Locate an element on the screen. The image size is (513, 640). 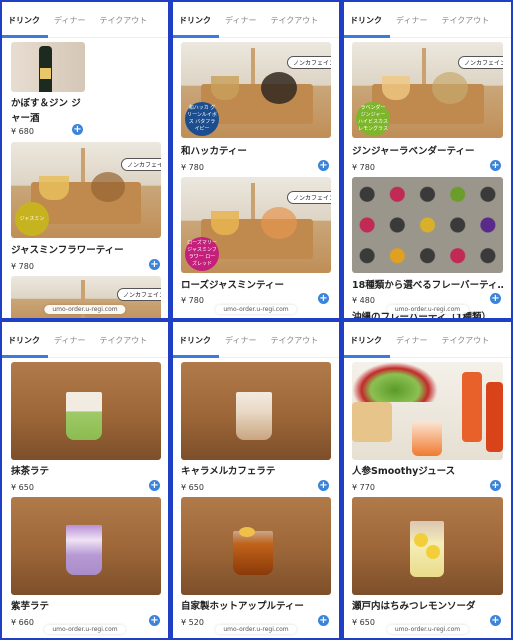
menu-item-price: ¥ 770 is located at coordinates (363, 487).